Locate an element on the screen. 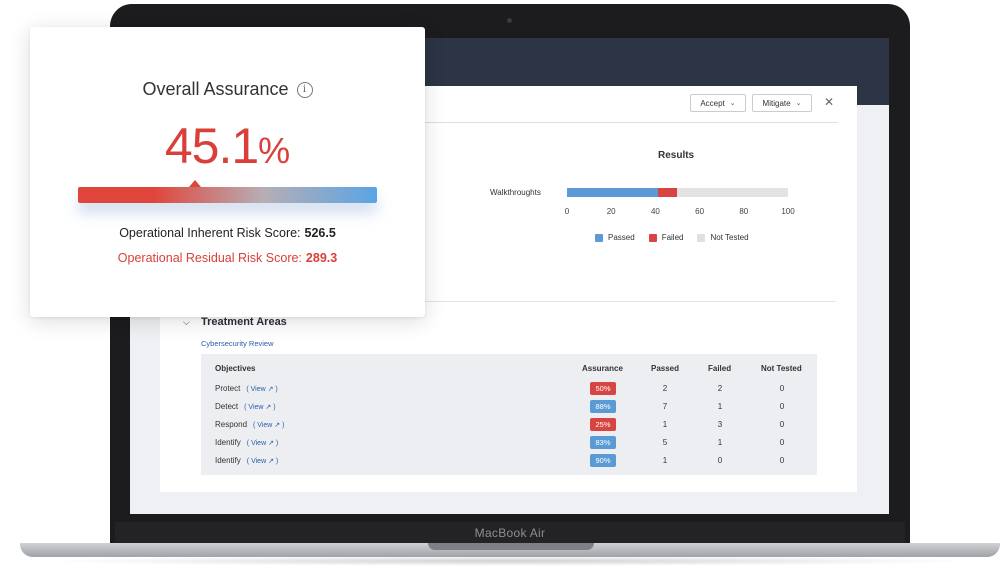 The image size is (1000, 577). assurance-value: 45.1% is located at coordinates (227, 146).